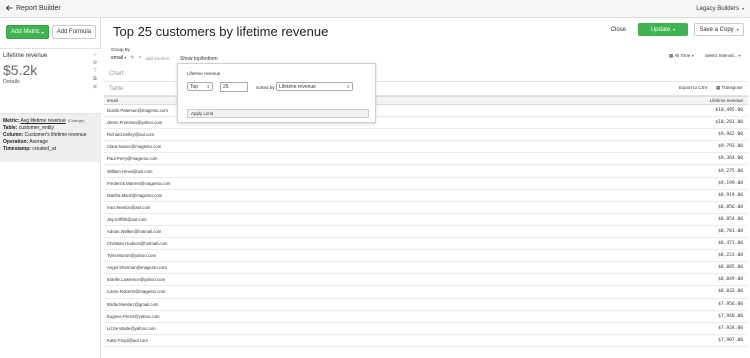  What do you see at coordinates (726, 100) in the screenshot?
I see `column-header-lifetime-revenue: Lifetime revenue` at bounding box center [726, 100].